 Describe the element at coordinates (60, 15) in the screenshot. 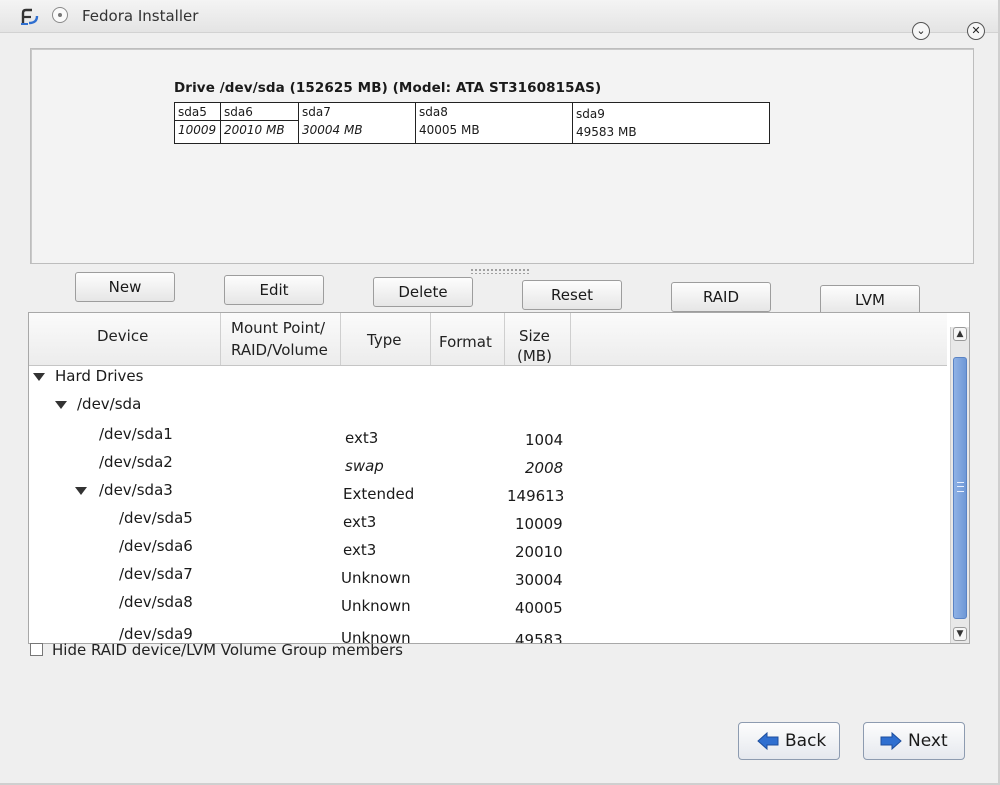

I see `window-menu-icon` at that location.